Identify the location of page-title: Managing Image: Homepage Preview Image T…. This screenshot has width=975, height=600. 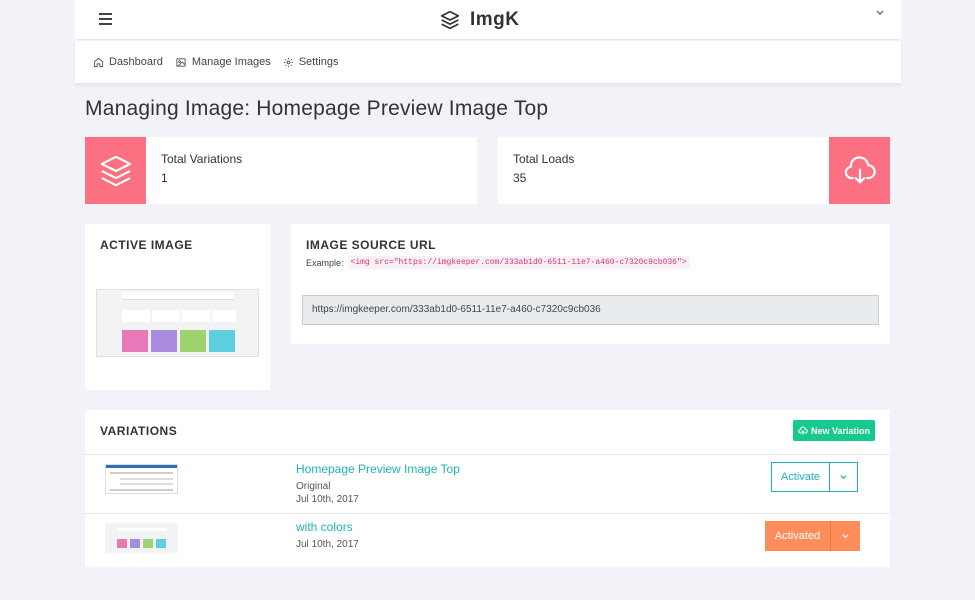
(317, 108).